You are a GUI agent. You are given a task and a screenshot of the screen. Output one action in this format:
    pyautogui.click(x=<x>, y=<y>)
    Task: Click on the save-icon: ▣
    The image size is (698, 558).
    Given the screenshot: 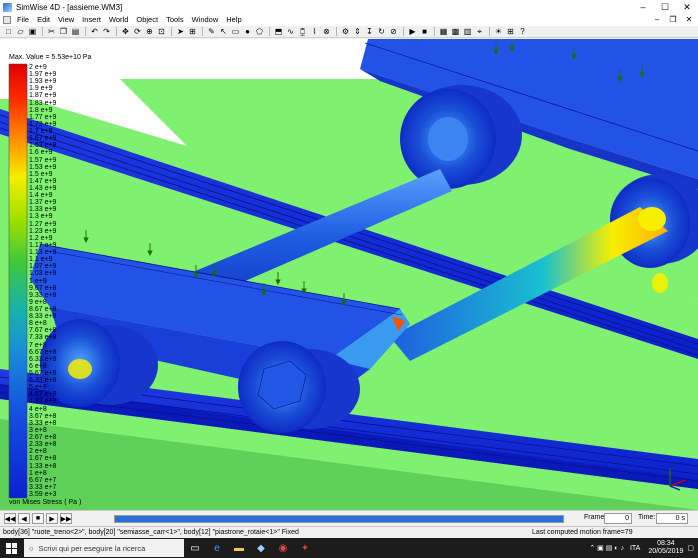 What is the action you would take?
    pyautogui.click(x=32, y=32)
    